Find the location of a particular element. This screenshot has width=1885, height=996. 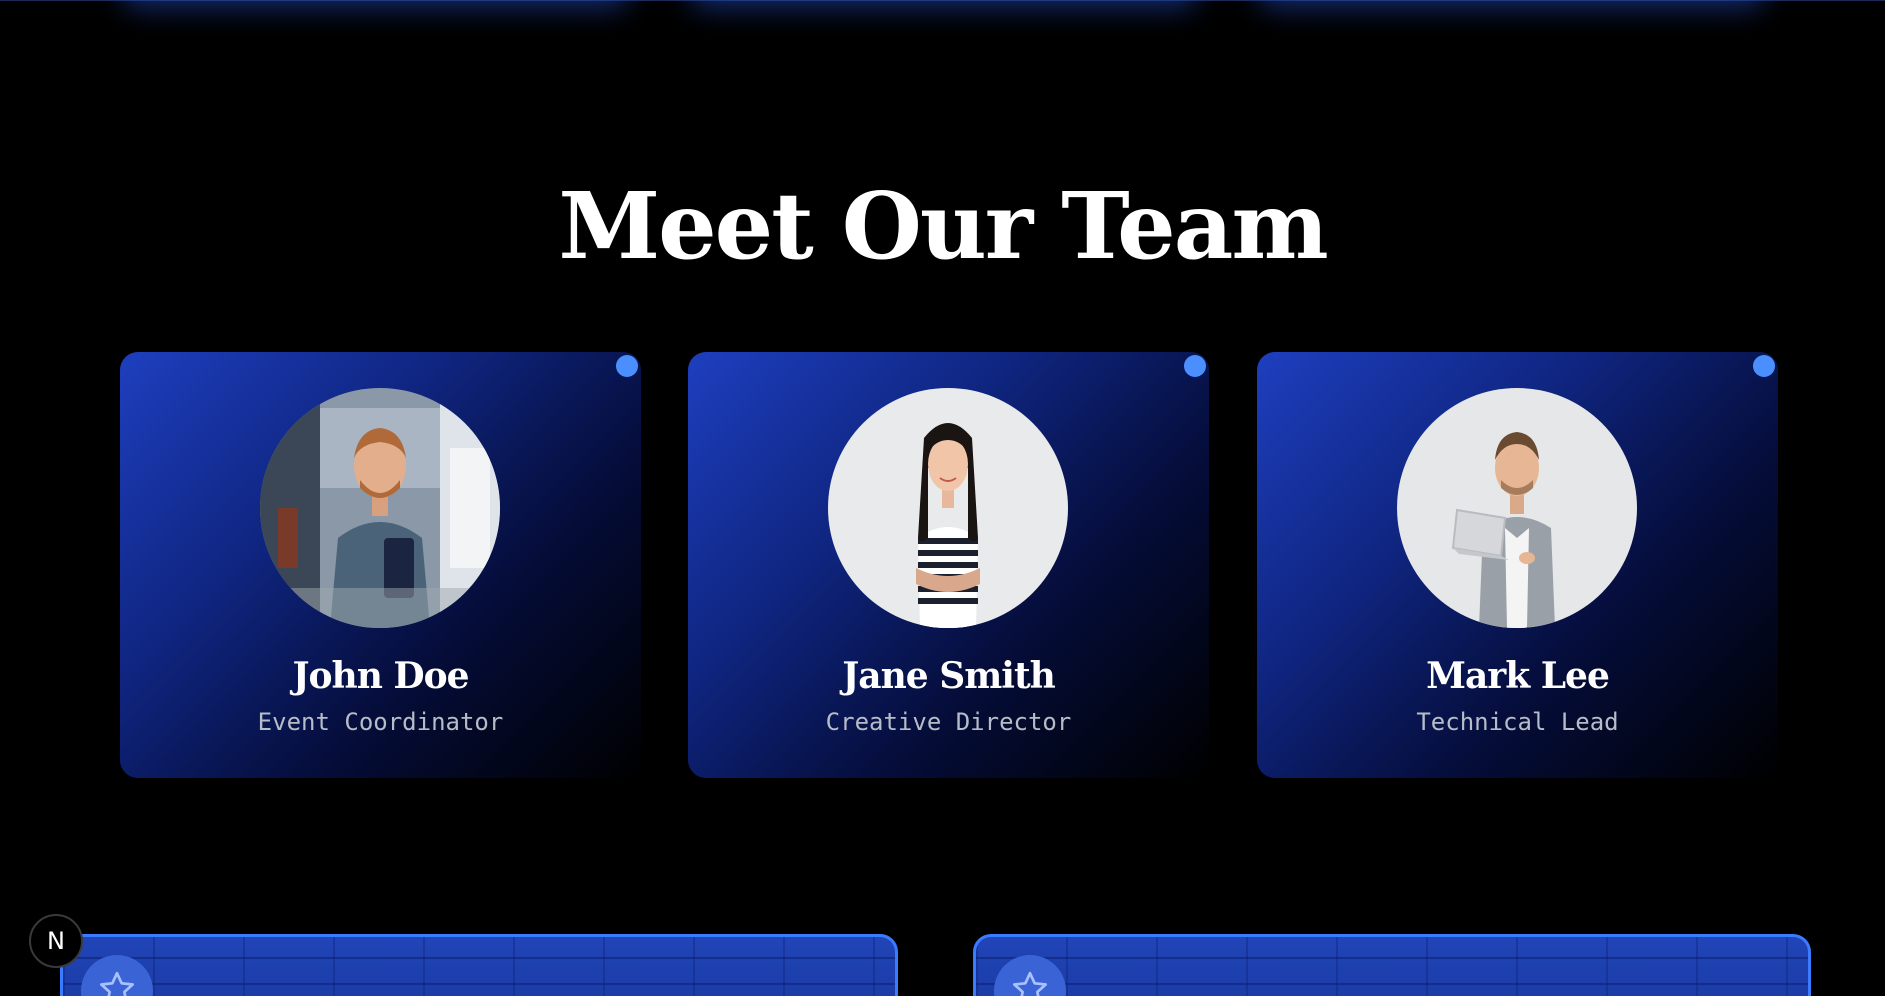

team-member-card: Jane Smith Creative Director is located at coordinates (948, 565).